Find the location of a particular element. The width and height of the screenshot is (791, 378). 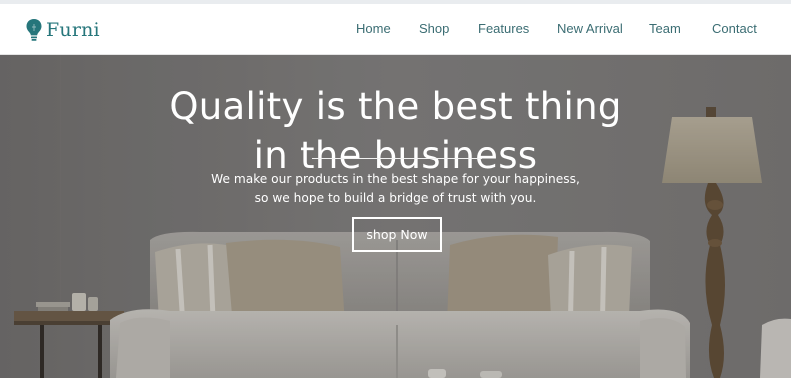

nav-team: Team is located at coordinates (665, 28).